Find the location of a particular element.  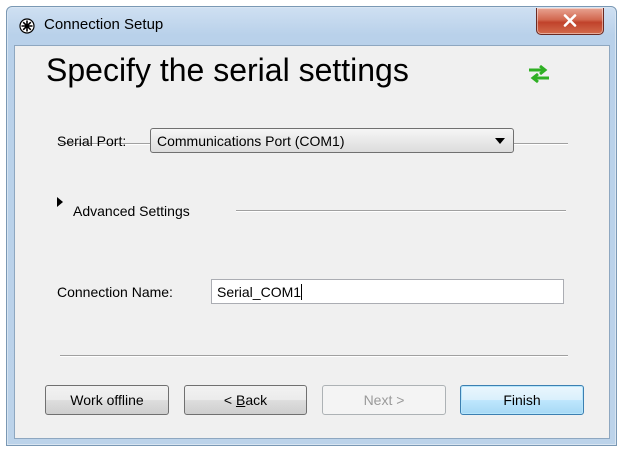

text-caret is located at coordinates (302, 292).